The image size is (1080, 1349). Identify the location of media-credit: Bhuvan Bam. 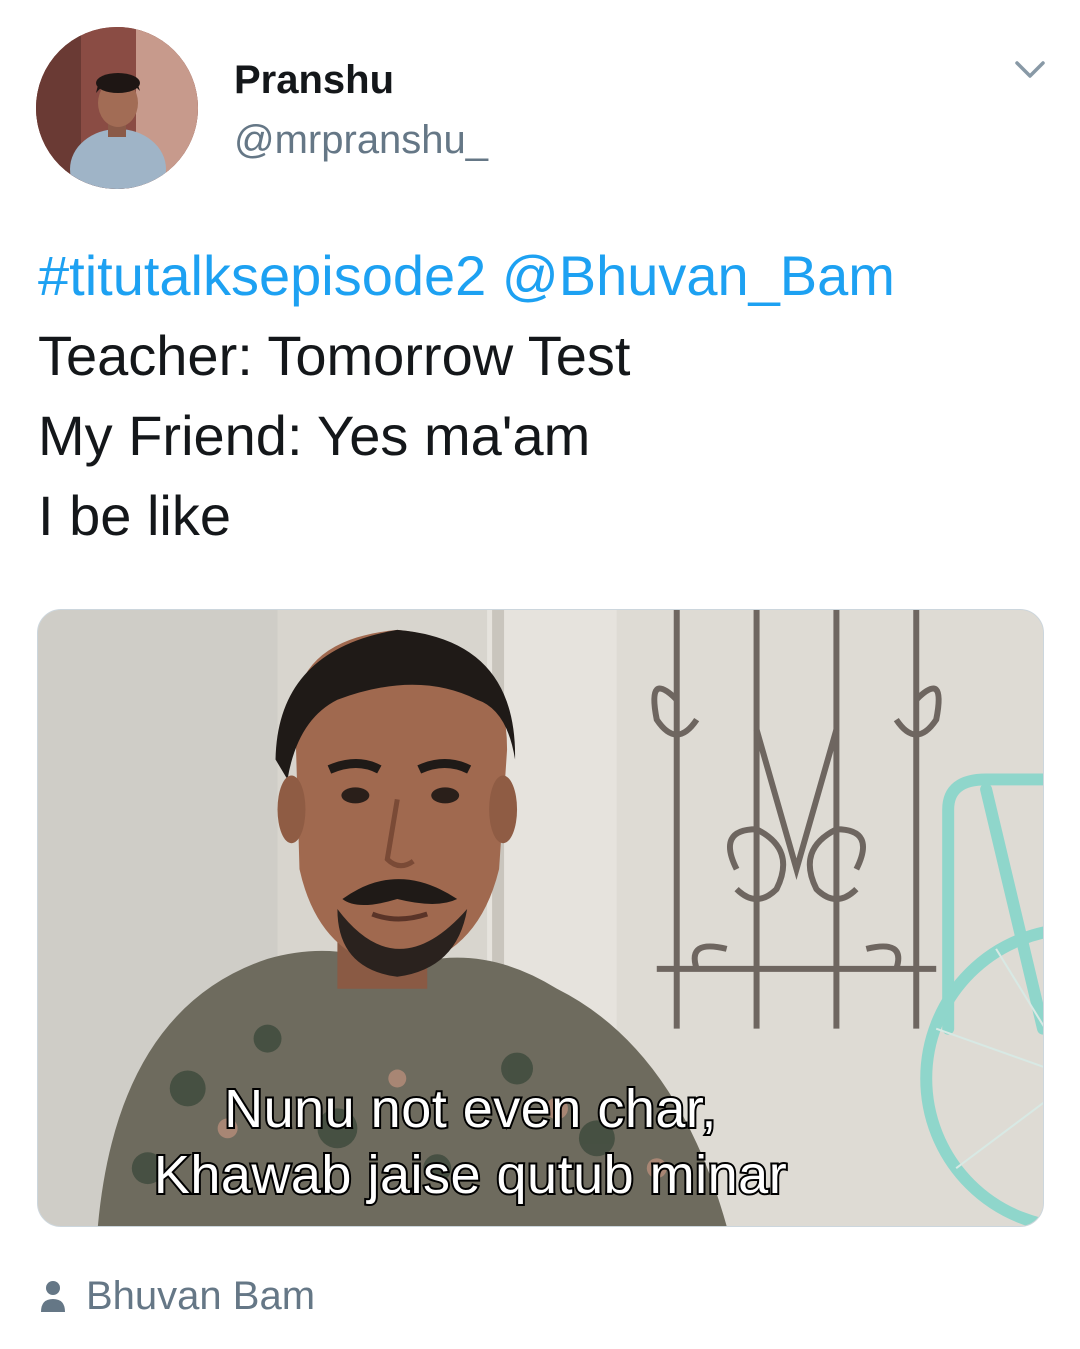
(176, 1296).